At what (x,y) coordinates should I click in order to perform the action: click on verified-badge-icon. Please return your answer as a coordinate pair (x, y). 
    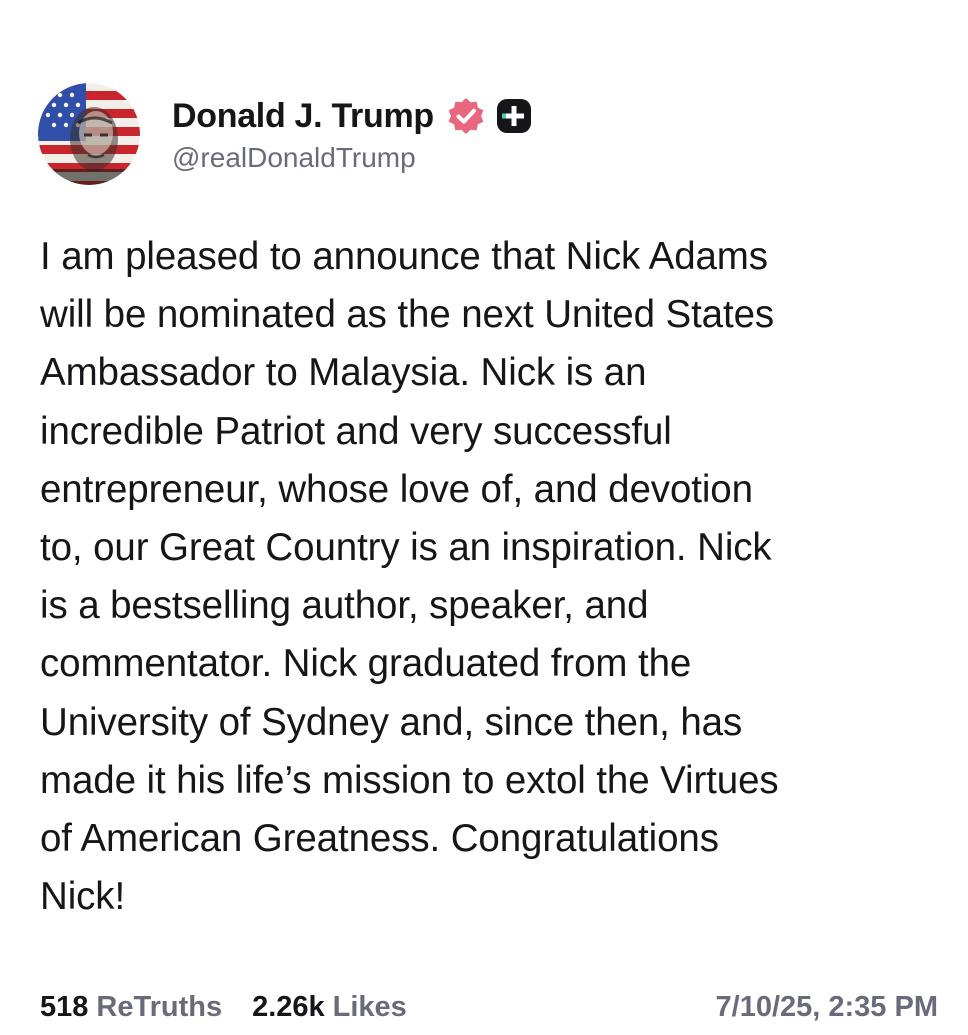
    Looking at the image, I should click on (466, 116).